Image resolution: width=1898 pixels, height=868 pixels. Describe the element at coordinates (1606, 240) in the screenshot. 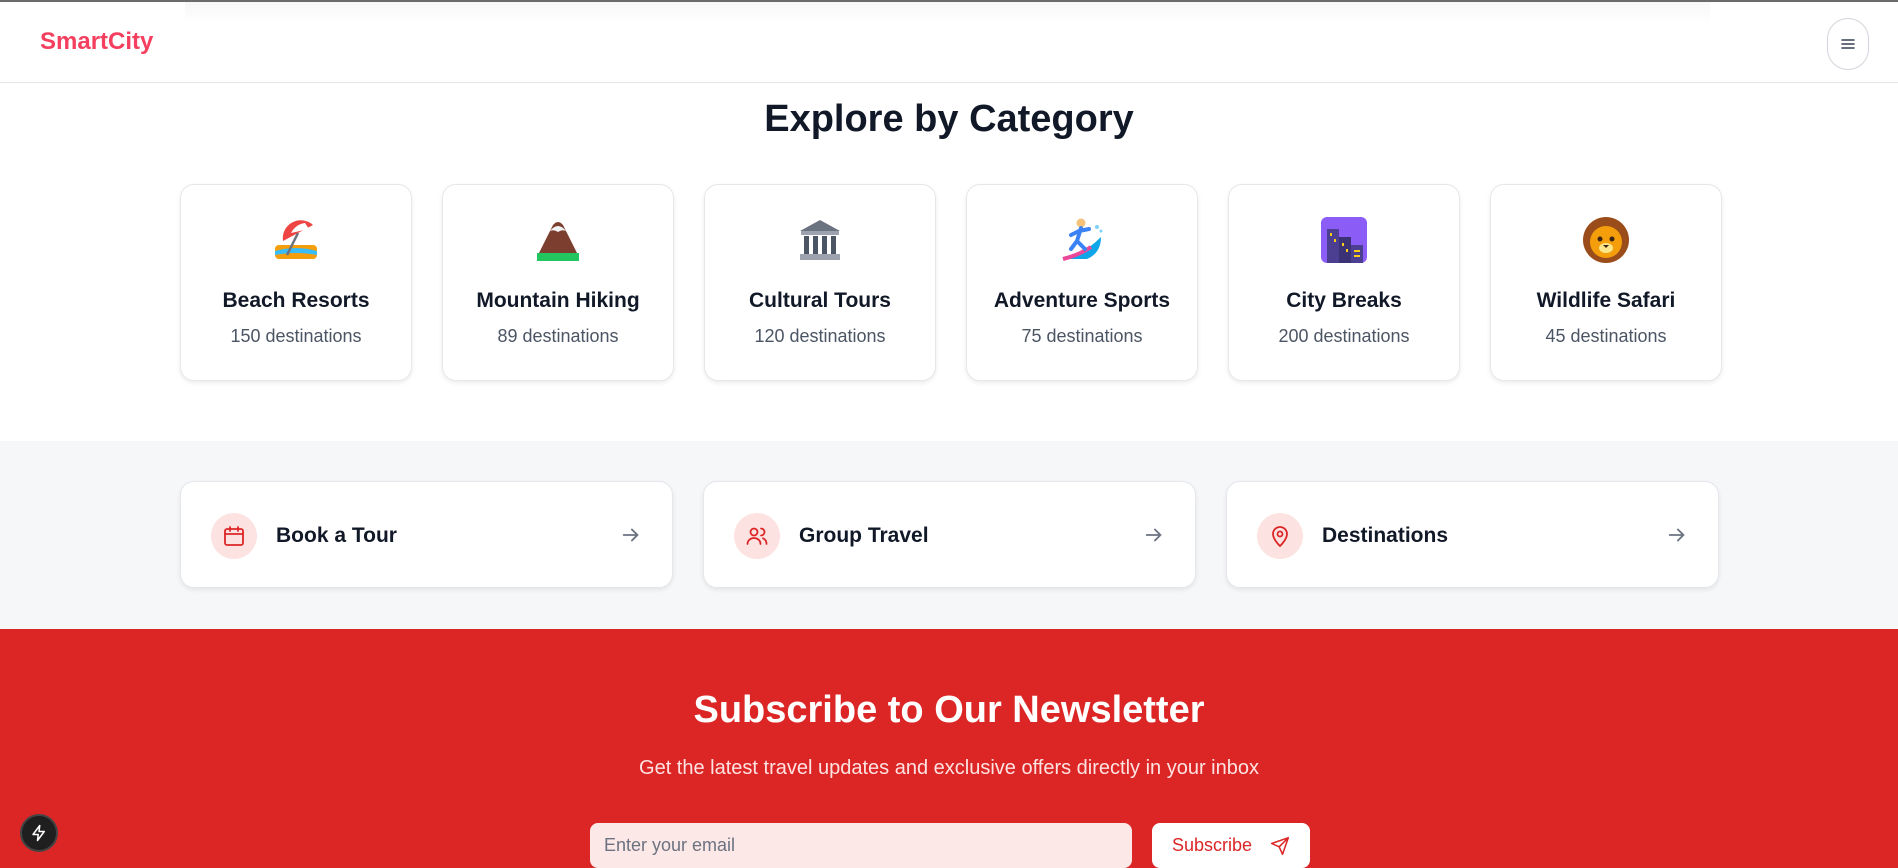

I see `lion-face-icon` at that location.